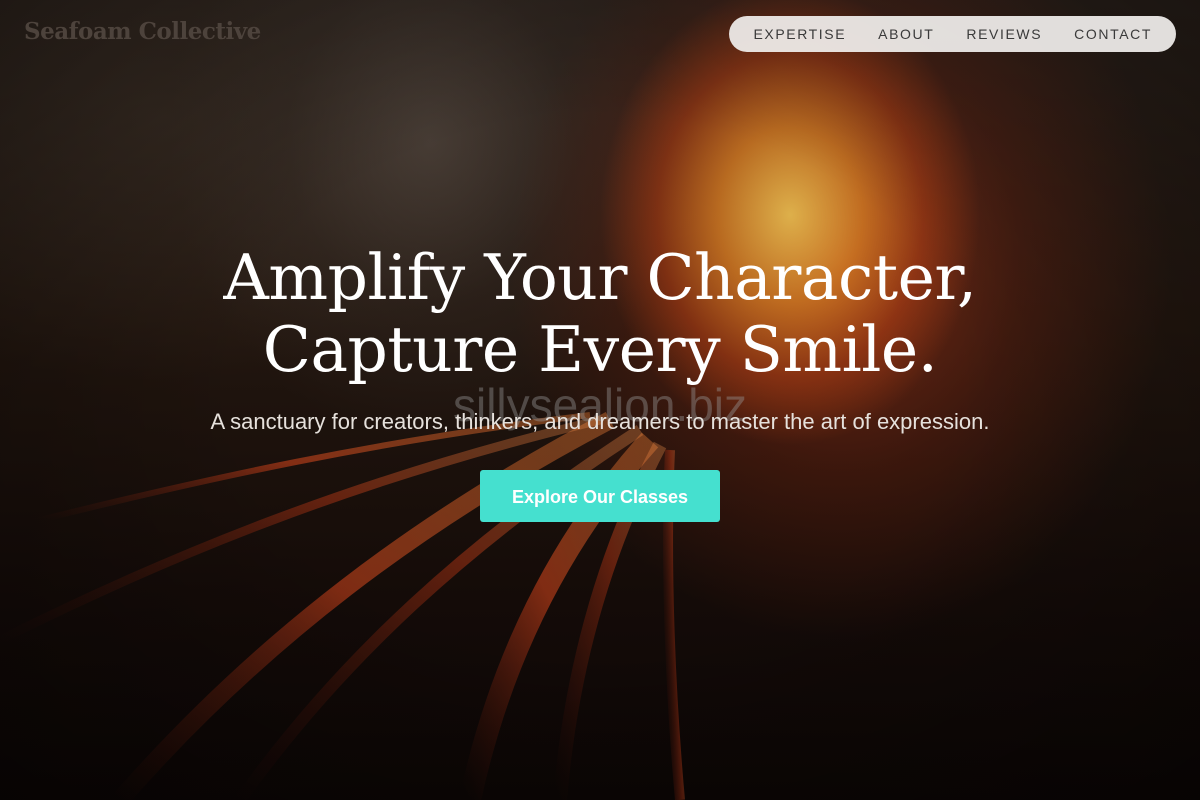 Image resolution: width=1200 pixels, height=800 pixels. I want to click on nav-item-reviews: REVIEWS, so click(1004, 34).